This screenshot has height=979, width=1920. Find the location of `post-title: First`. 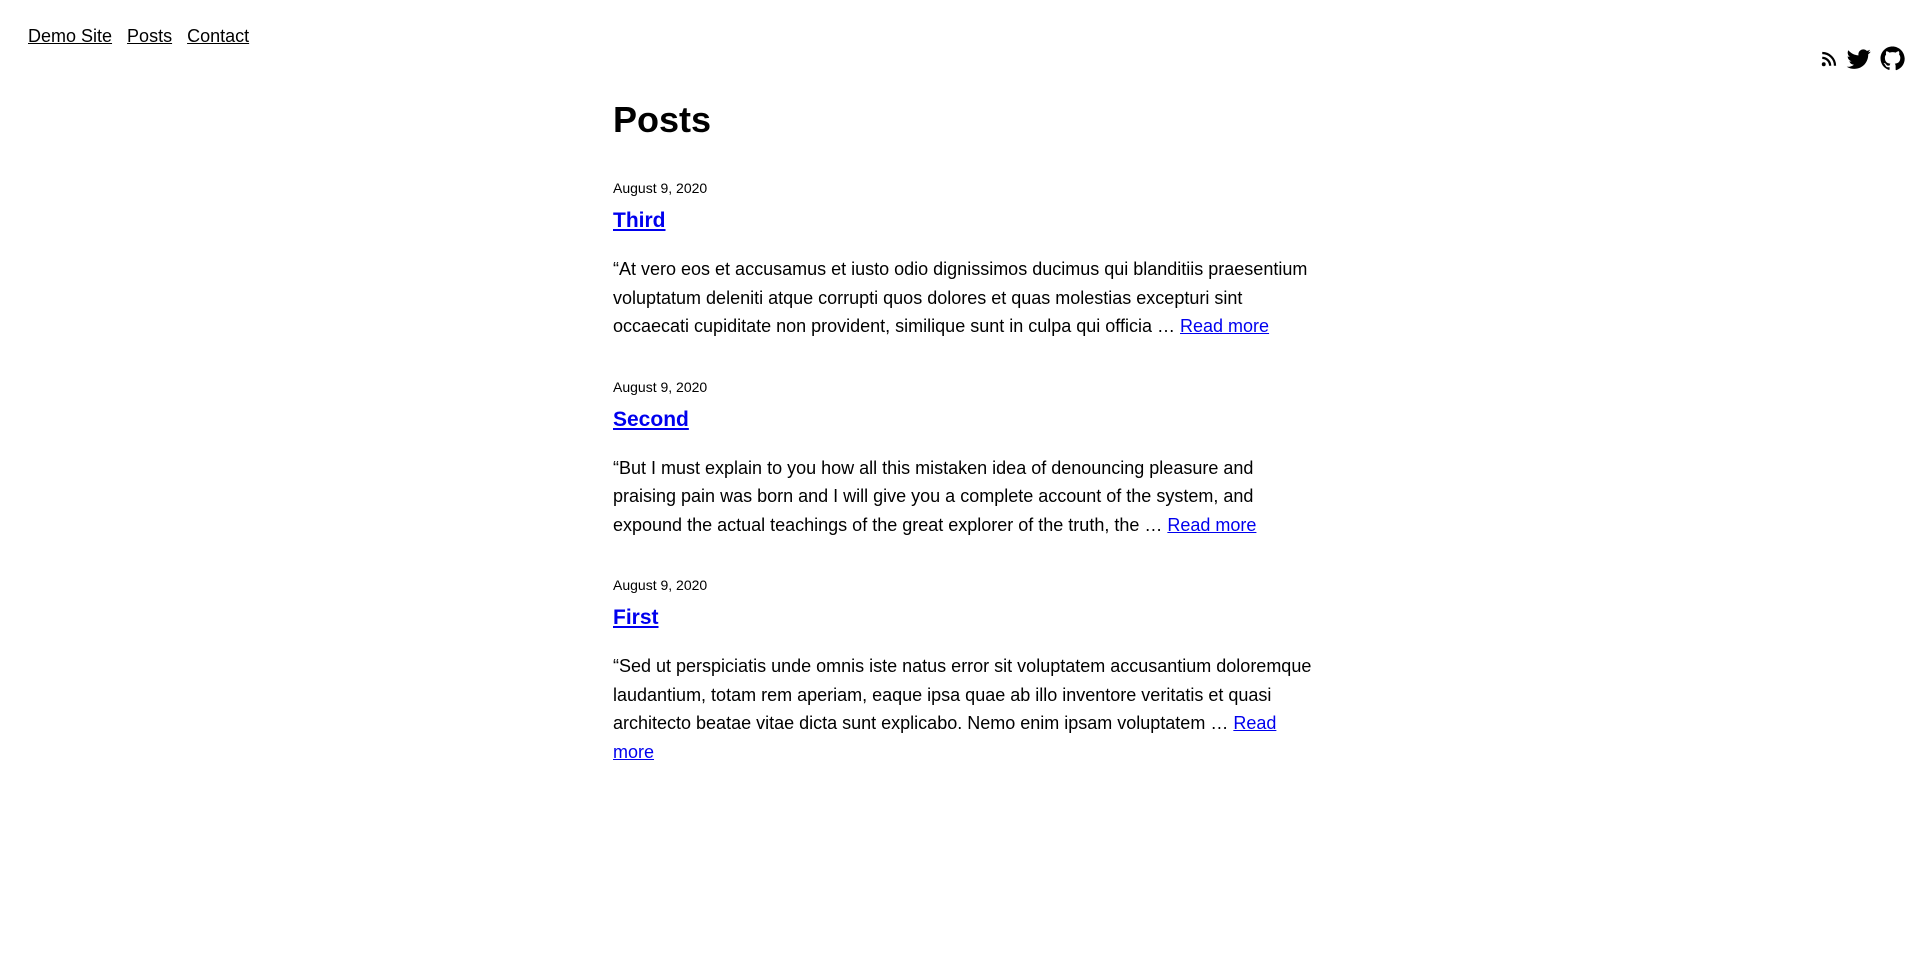

post-title: First is located at coordinates (963, 618).